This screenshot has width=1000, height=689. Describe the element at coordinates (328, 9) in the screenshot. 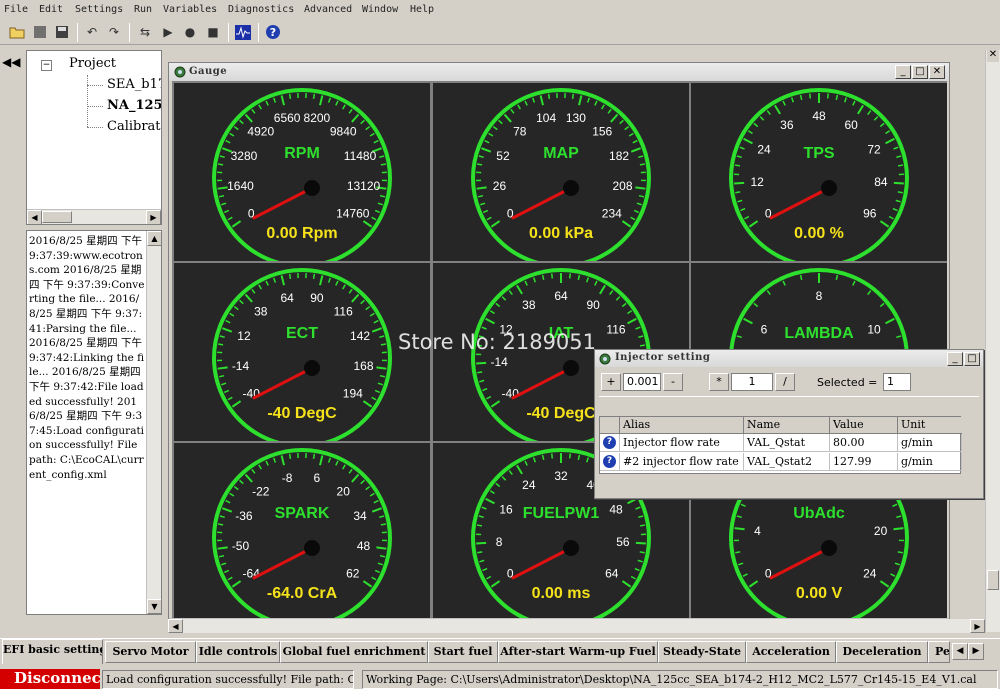

I see `menu-advanced: Advanced` at that location.